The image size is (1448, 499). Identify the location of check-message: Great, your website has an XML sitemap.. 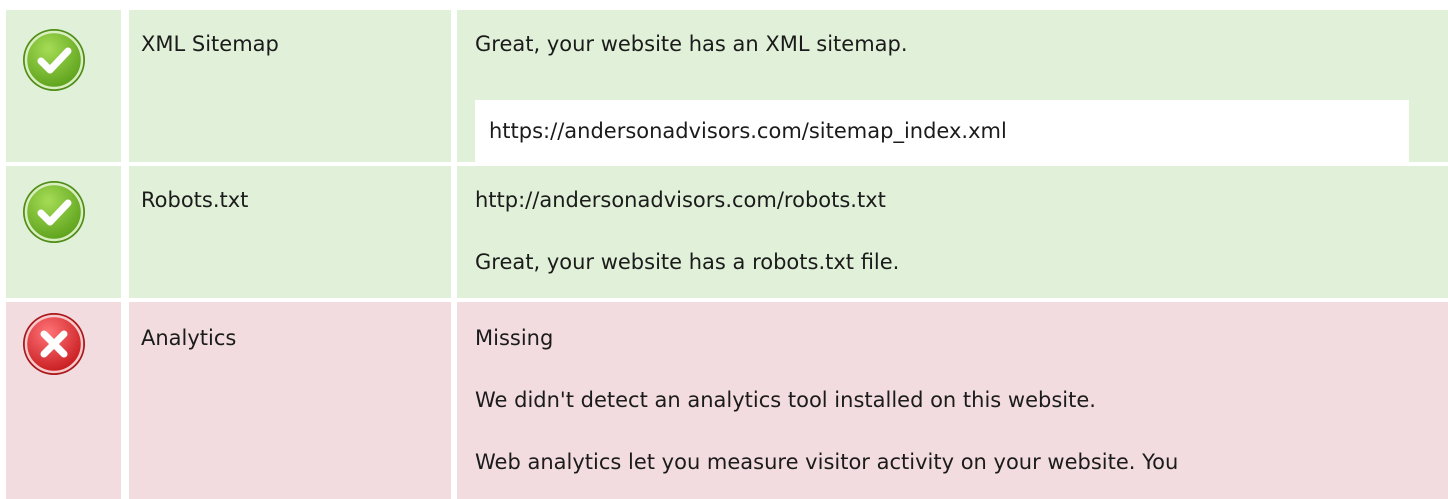
(691, 44).